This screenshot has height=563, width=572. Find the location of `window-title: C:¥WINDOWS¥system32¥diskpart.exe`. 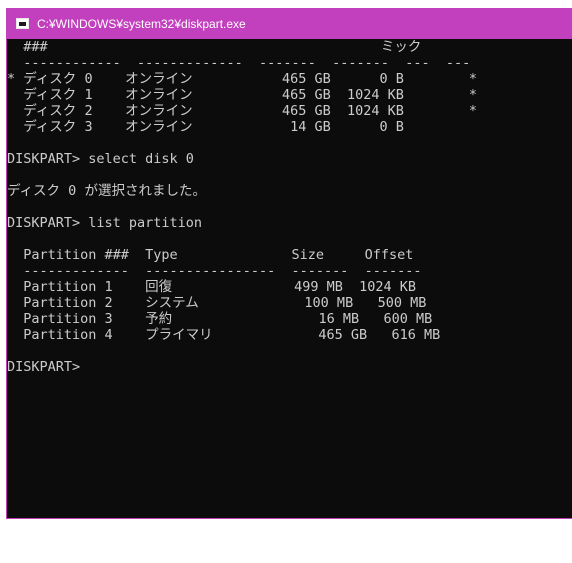

window-title: C:¥WINDOWS¥system32¥diskpart.exe is located at coordinates (141, 23).